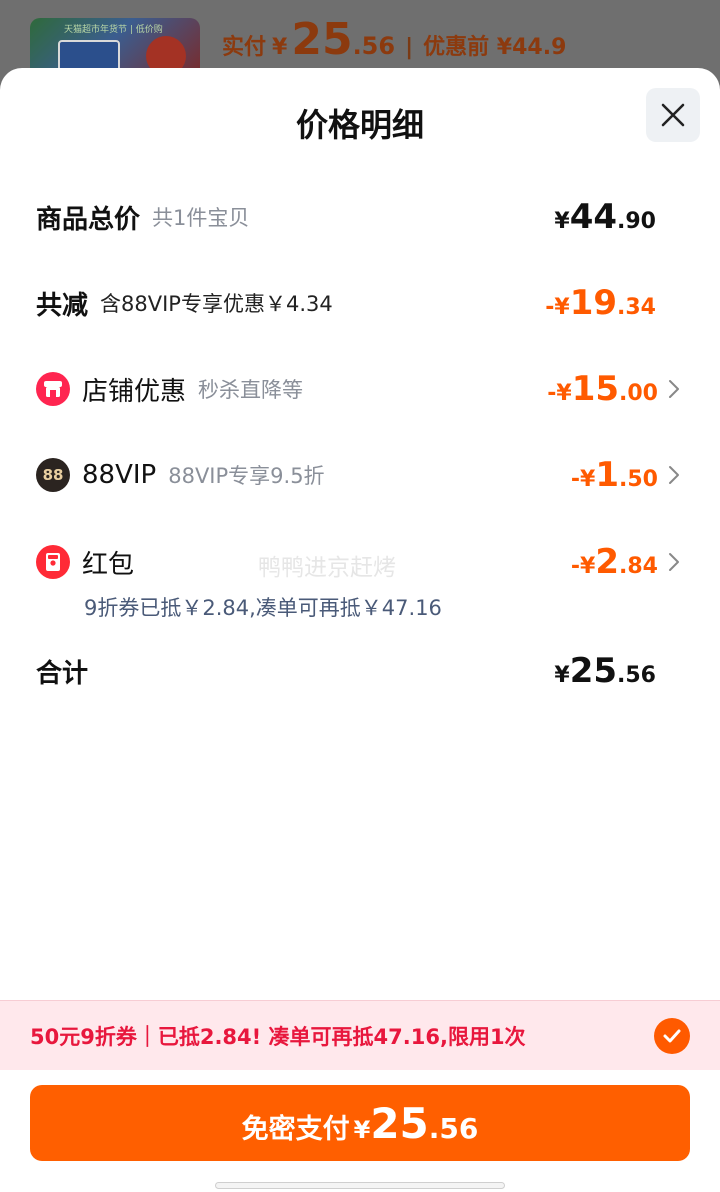  I want to click on coupon-promo-bar: 50元9折券｜已抵2.84! 凑单可再抵47.16,限用1次, so click(360, 1035).